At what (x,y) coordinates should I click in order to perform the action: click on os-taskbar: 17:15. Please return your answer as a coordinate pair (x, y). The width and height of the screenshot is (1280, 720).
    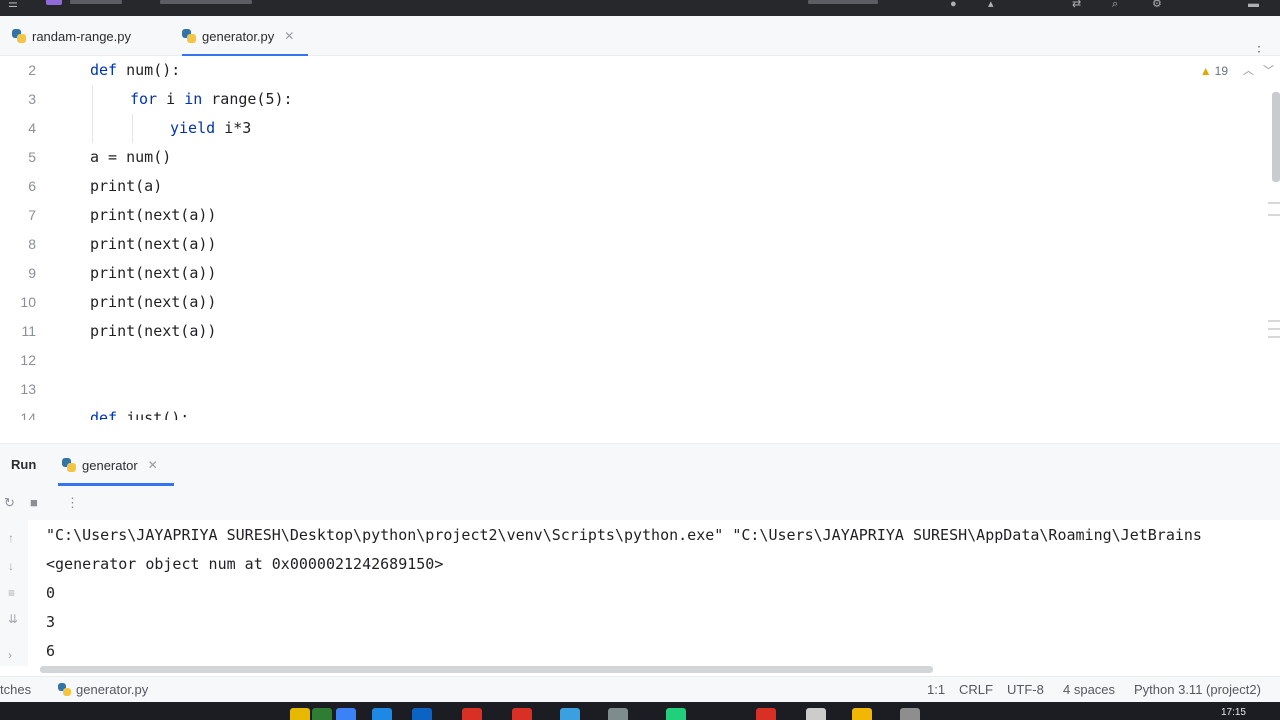
    Looking at the image, I should click on (640, 711).